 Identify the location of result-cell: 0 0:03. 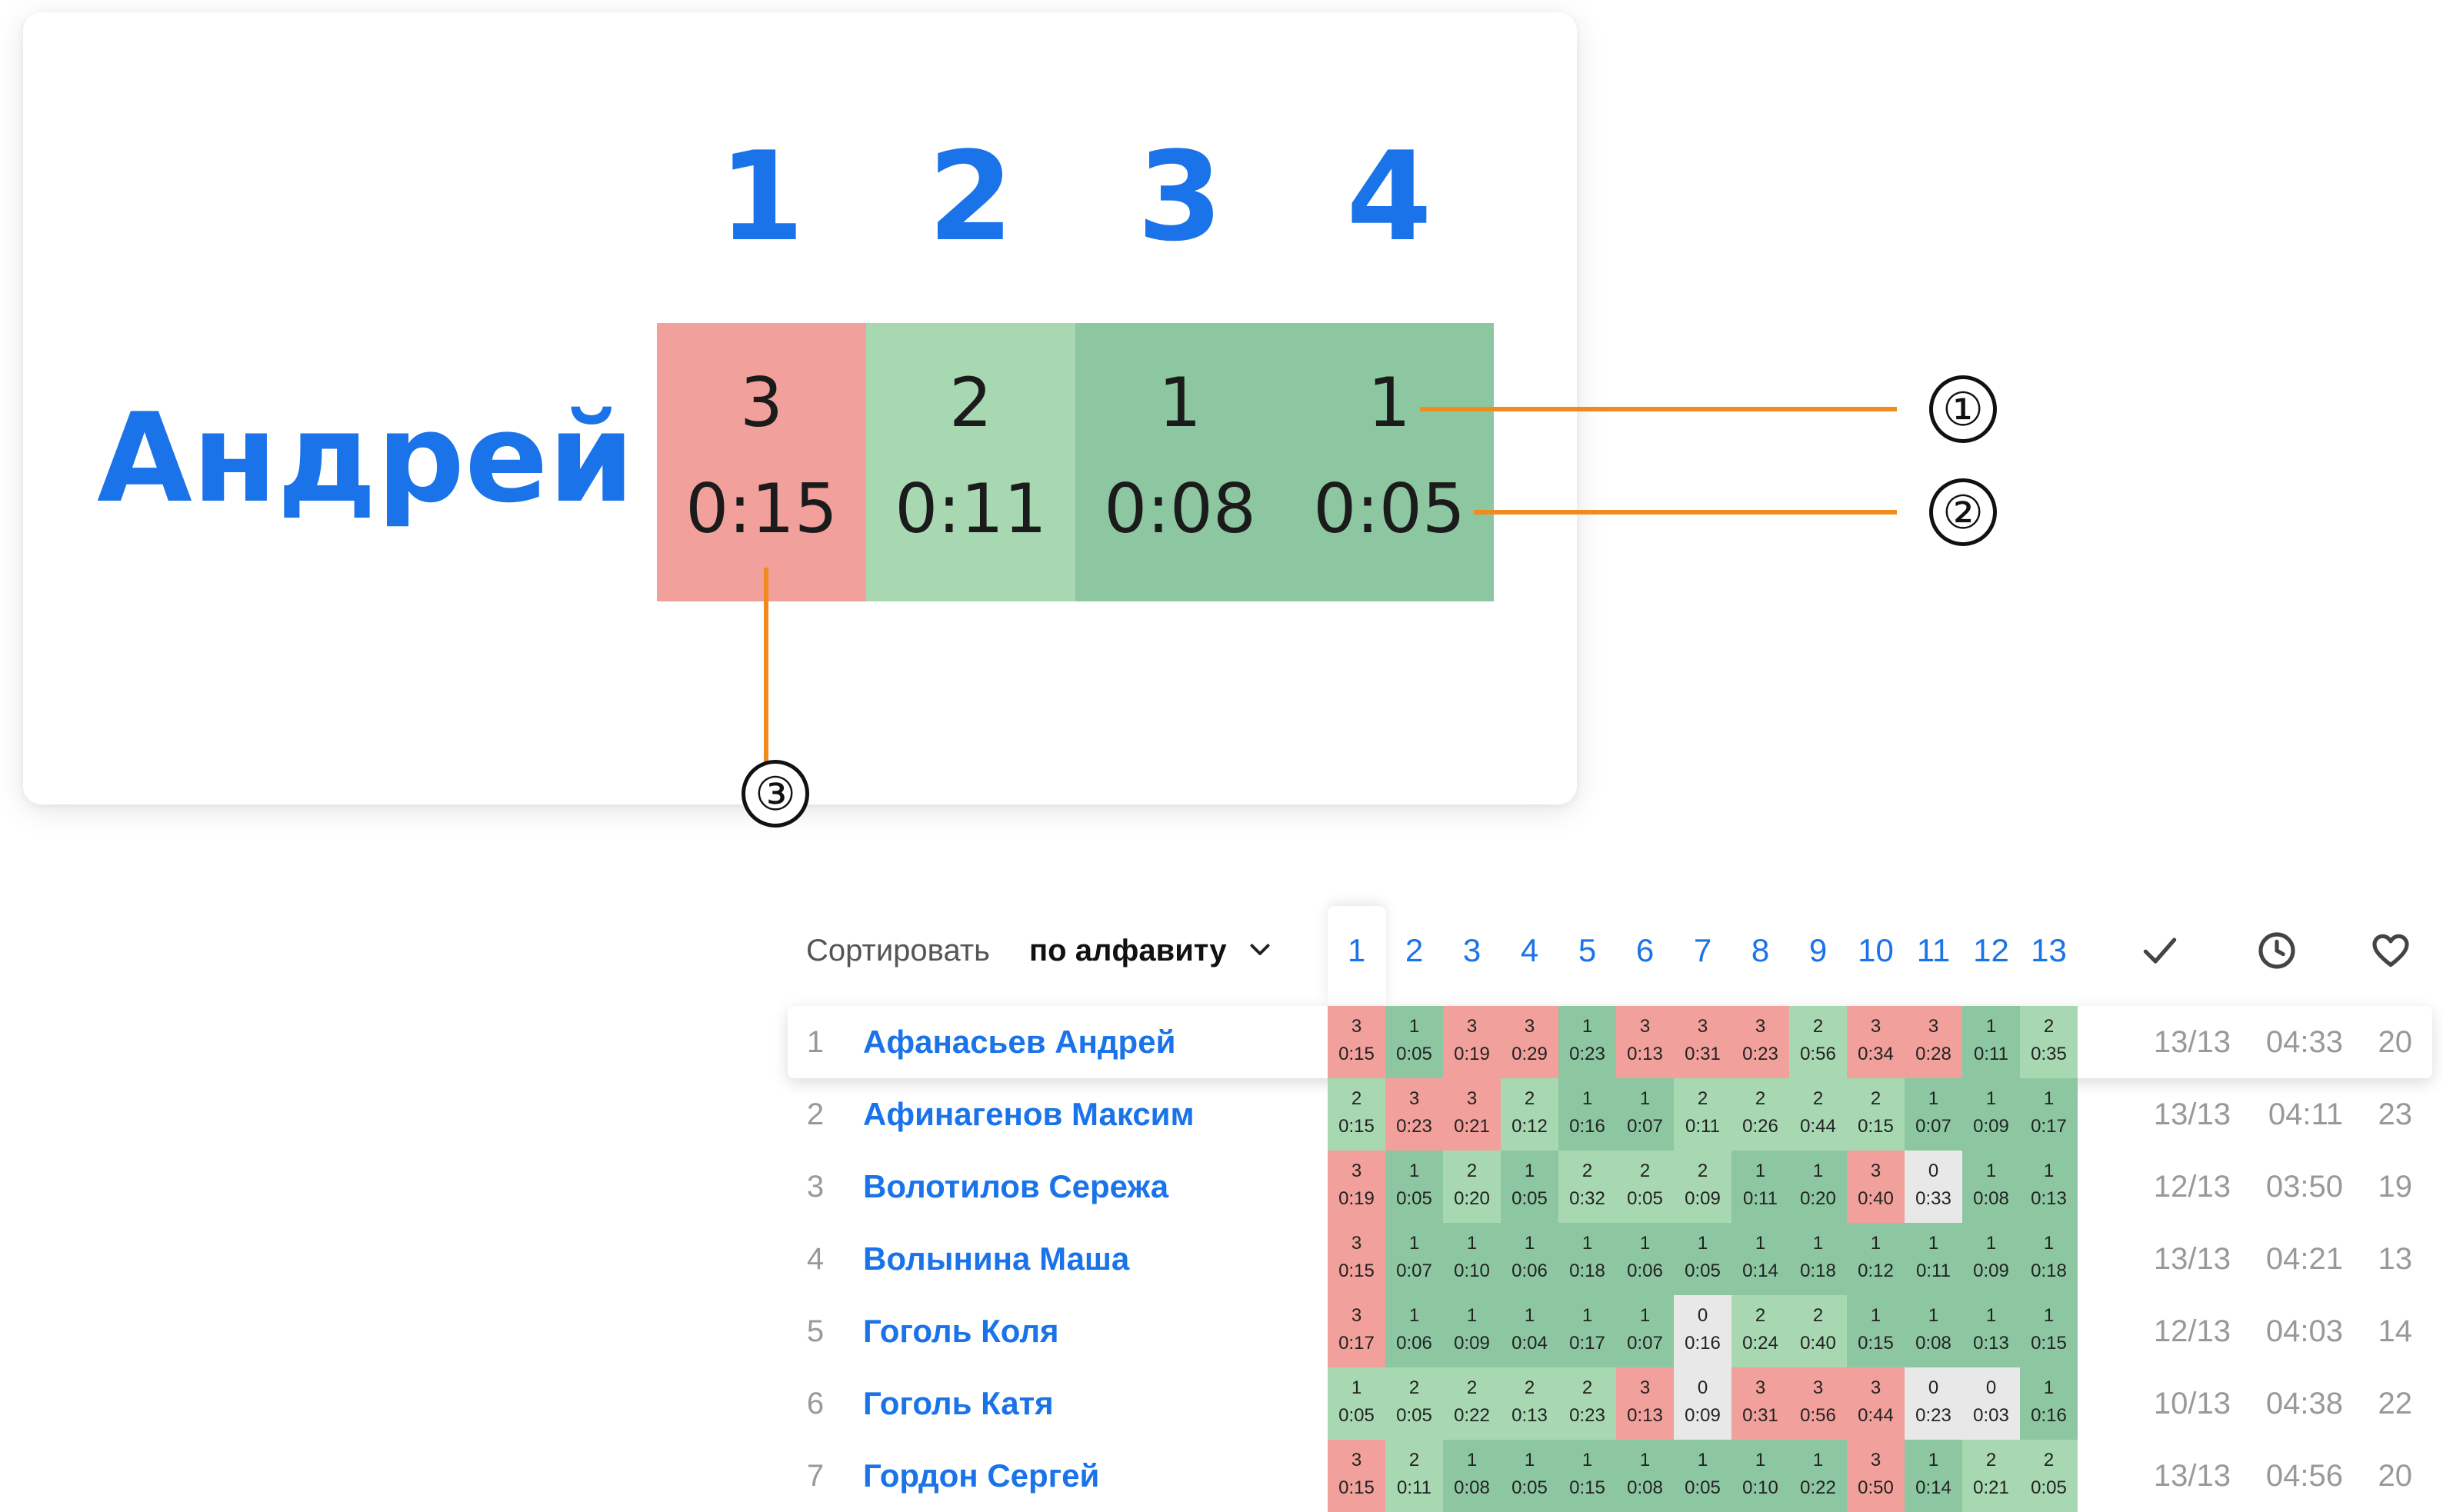
(1991, 1403).